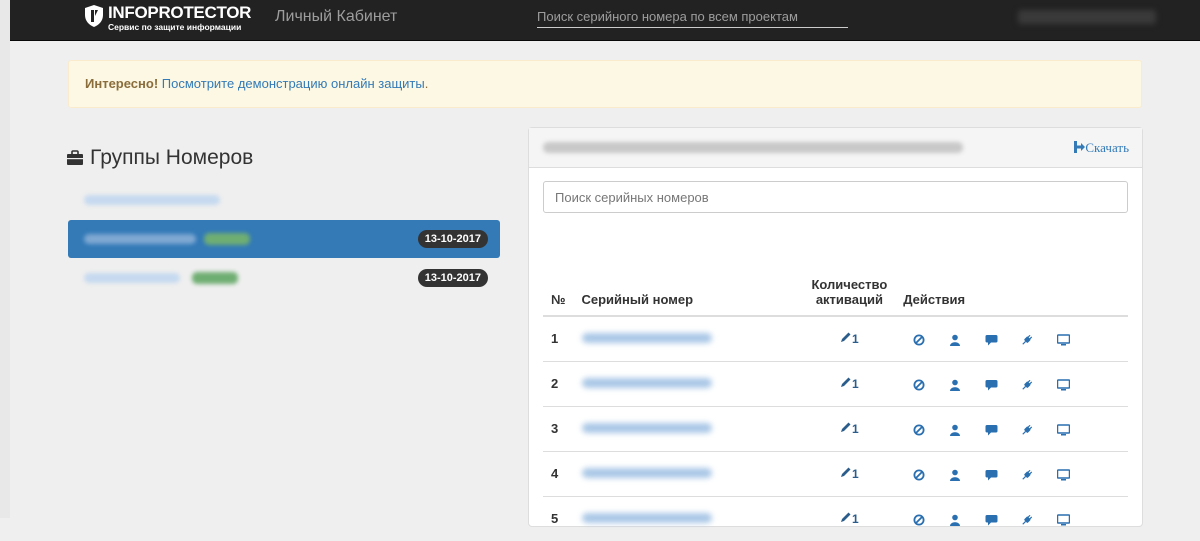  Describe the element at coordinates (753, 147) in the screenshot. I see `breadcrumb-blurred` at that location.